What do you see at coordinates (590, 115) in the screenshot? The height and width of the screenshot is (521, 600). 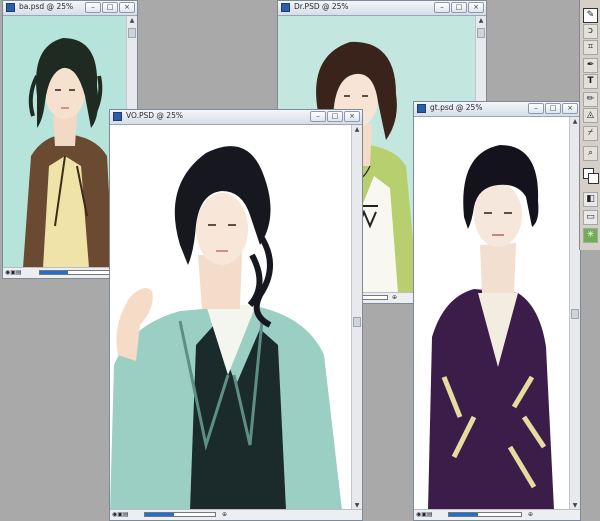 I see `blur-icon: ◬` at bounding box center [590, 115].